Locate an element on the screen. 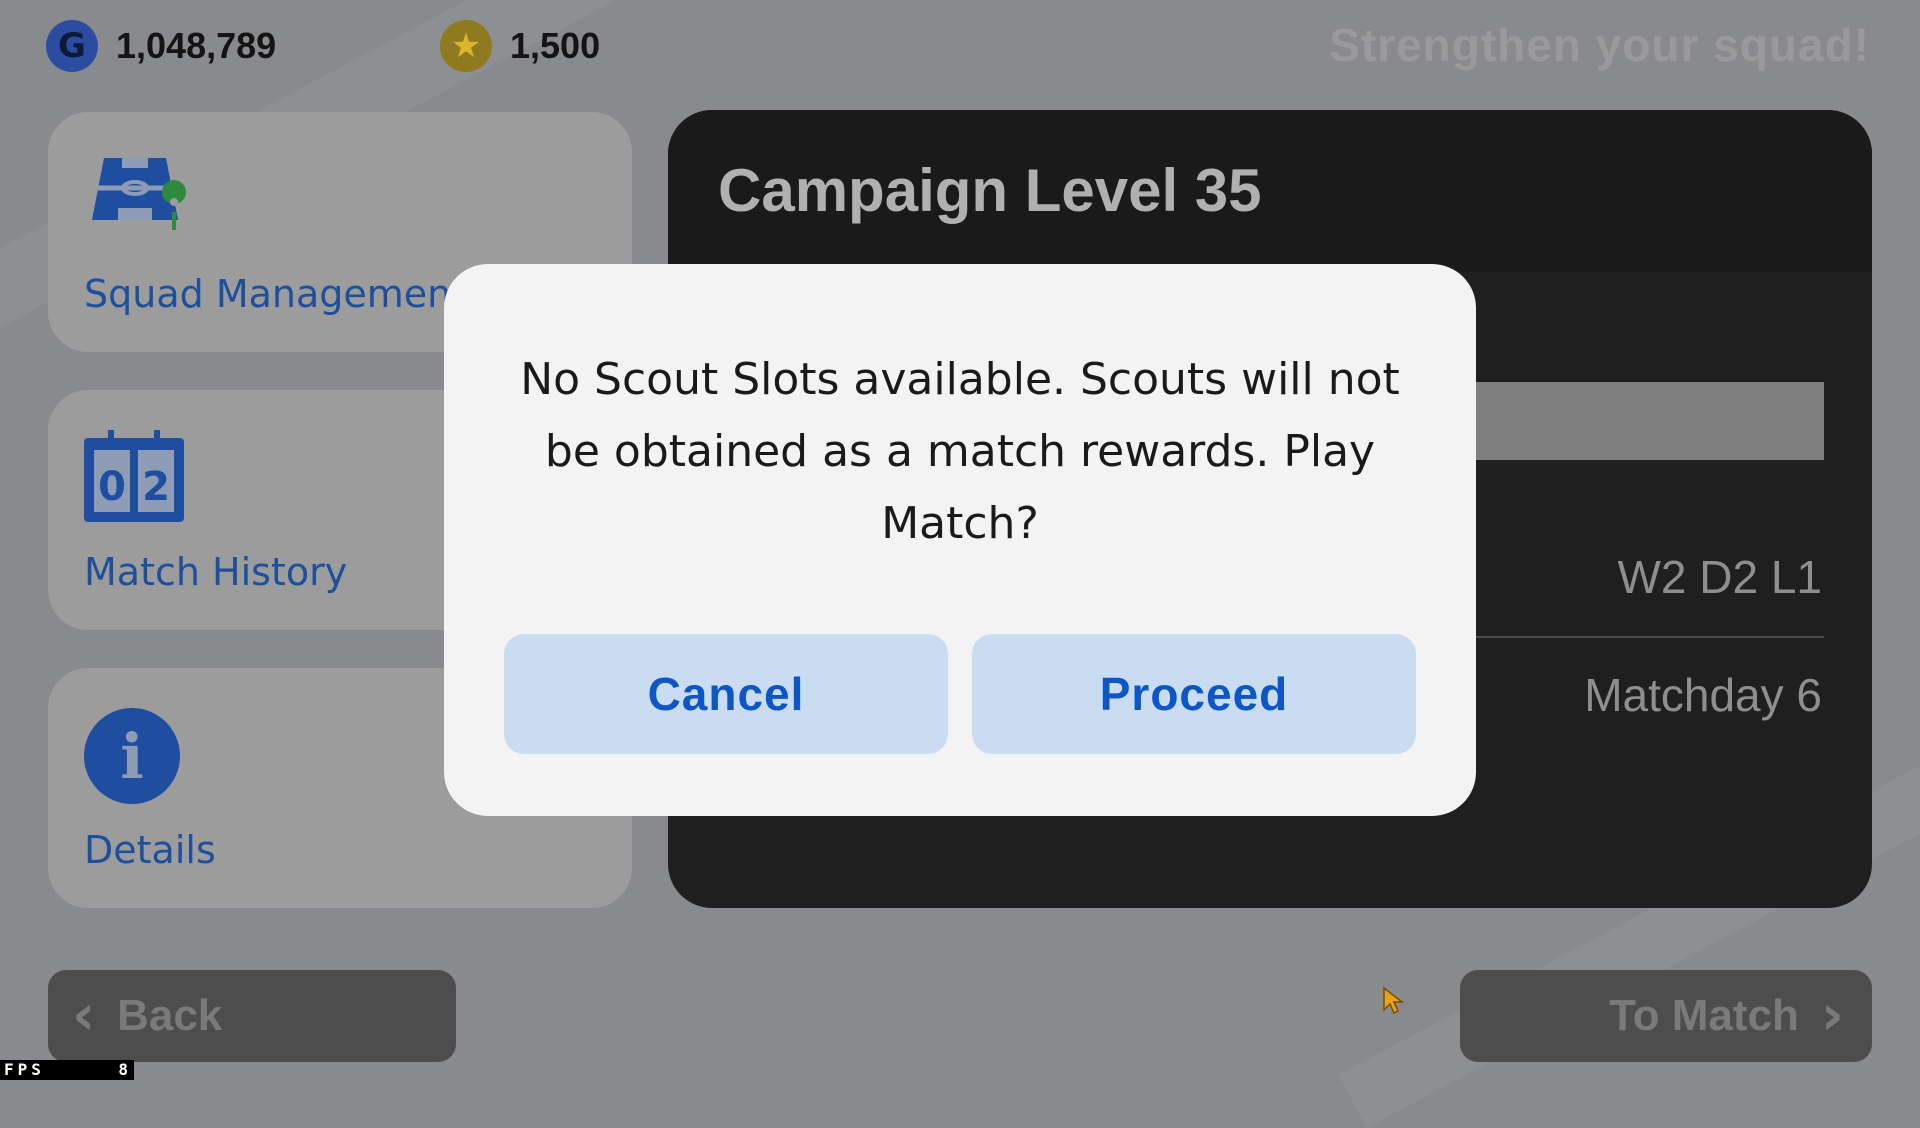 The image size is (1920, 1128). fps-label: FPS is located at coordinates (24, 1069).